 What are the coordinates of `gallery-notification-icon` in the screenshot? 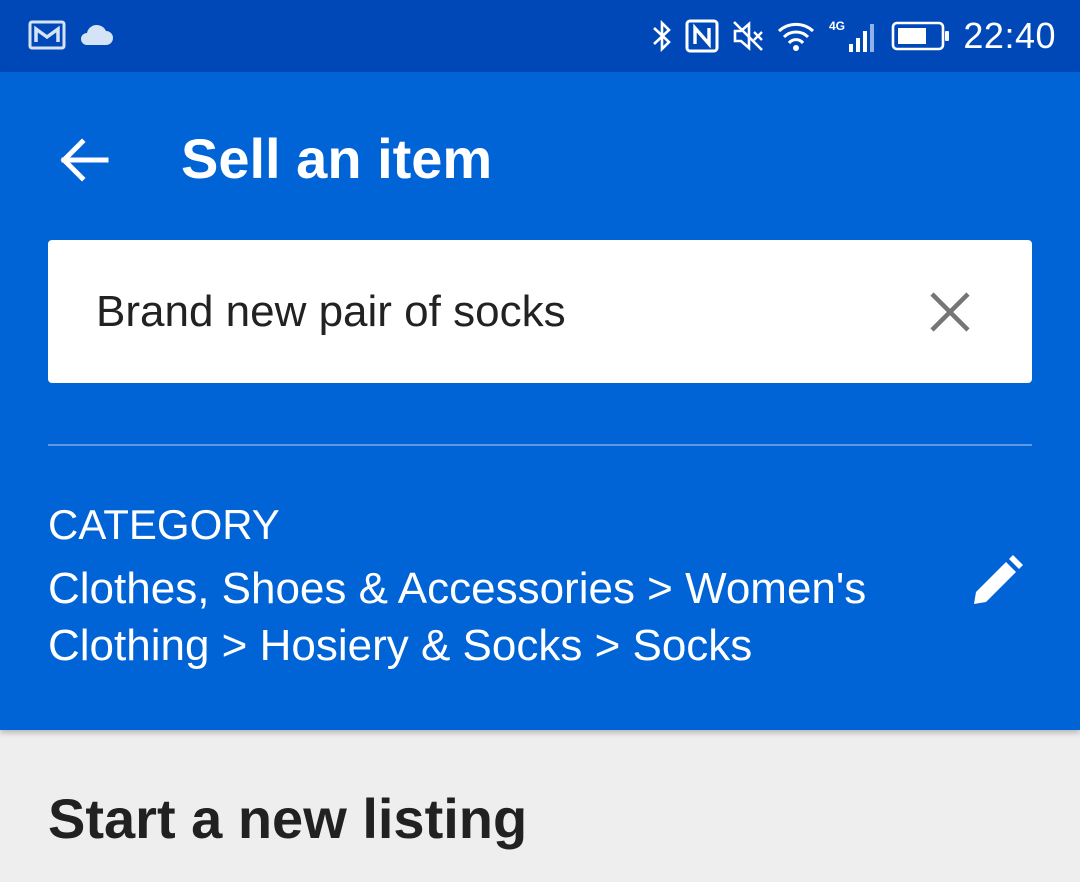 It's located at (47, 35).